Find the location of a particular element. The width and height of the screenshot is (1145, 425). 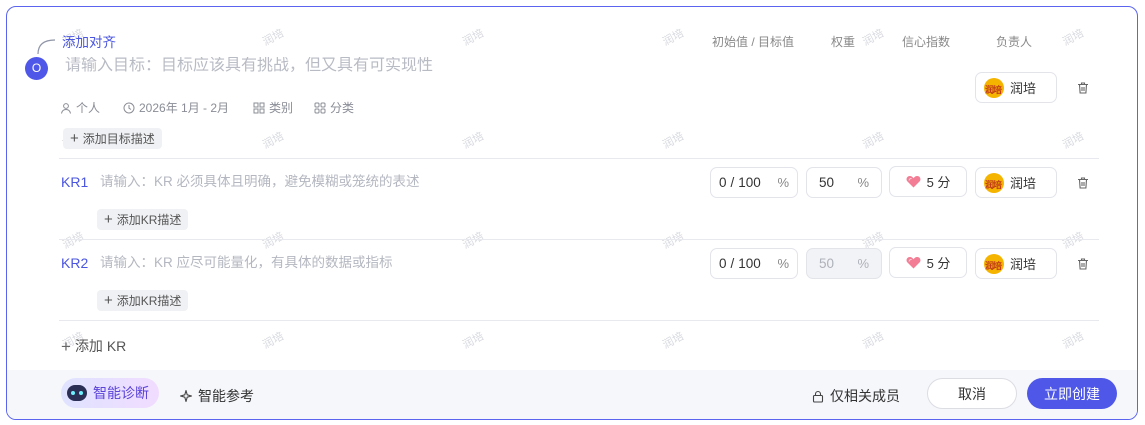

add-kr2-description-button: + 添加KR描述 is located at coordinates (143, 300).